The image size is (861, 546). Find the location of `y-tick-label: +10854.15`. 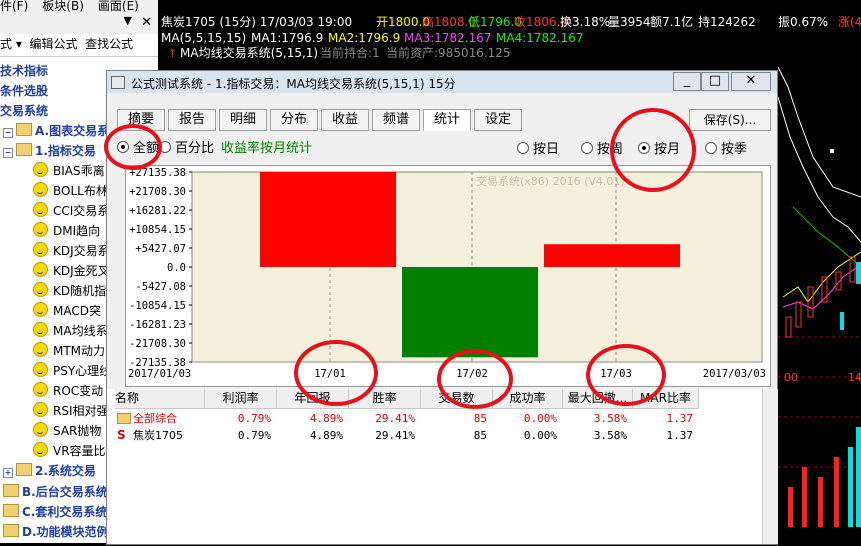

y-tick-label: +10854.15 is located at coordinates (157, 230).